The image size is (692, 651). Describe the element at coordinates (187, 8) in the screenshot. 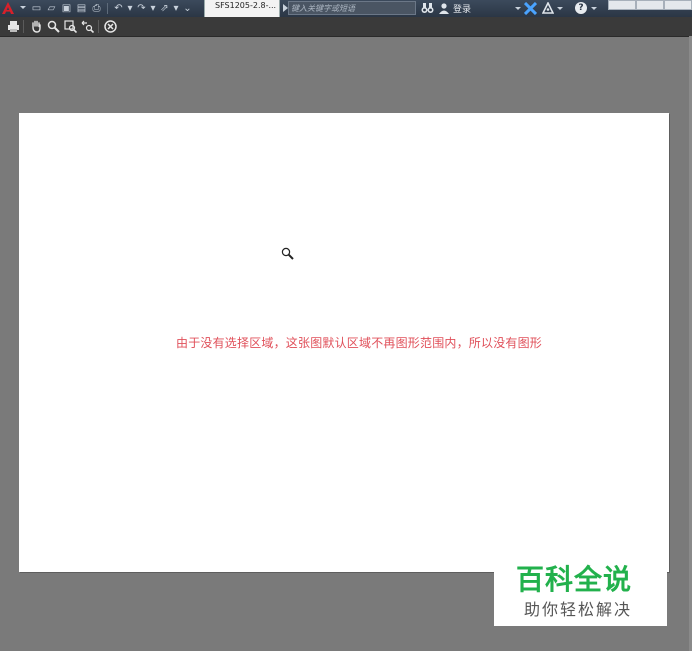

I see `customize-dropdown-icon: ⌄` at that location.